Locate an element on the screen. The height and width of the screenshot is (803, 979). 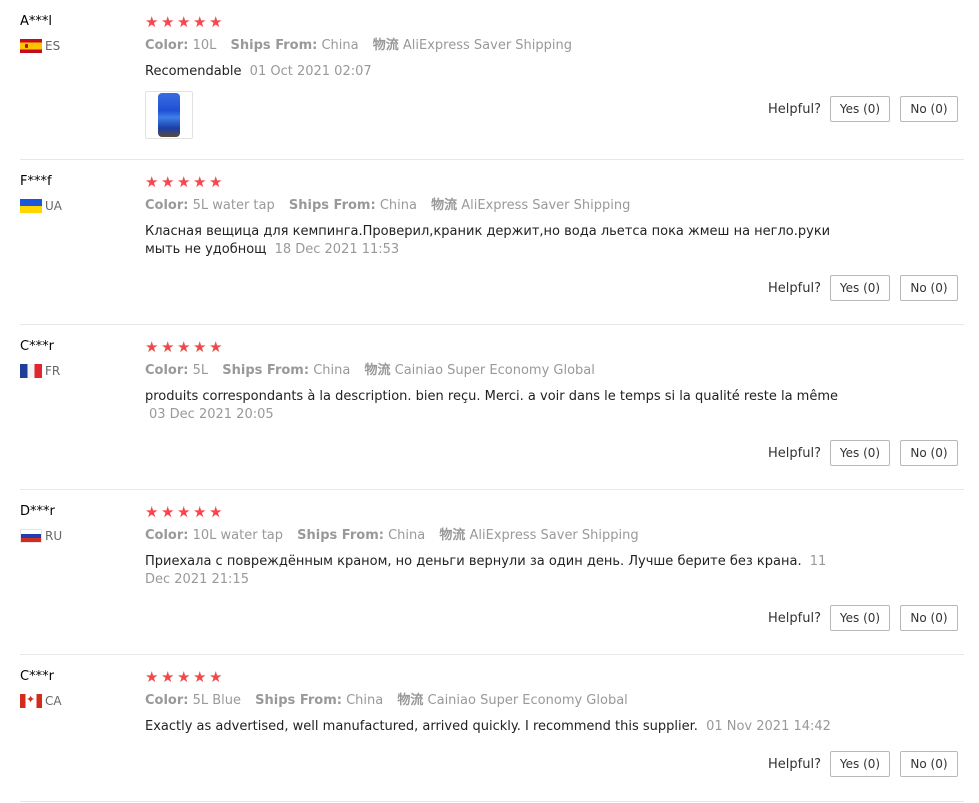
reviewer-country: UA is located at coordinates (80, 206).